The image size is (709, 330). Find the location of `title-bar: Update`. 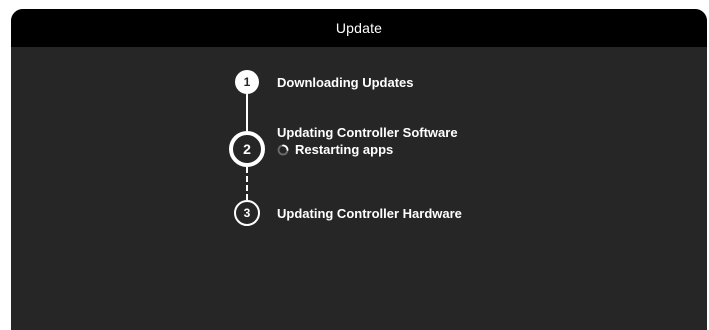

title-bar: Update is located at coordinates (359, 28).